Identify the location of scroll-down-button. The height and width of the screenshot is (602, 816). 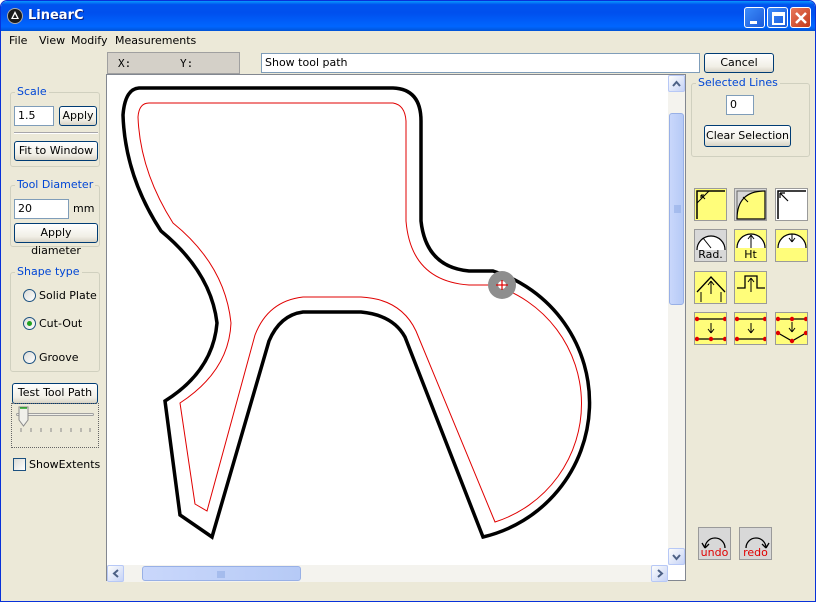
(676, 556).